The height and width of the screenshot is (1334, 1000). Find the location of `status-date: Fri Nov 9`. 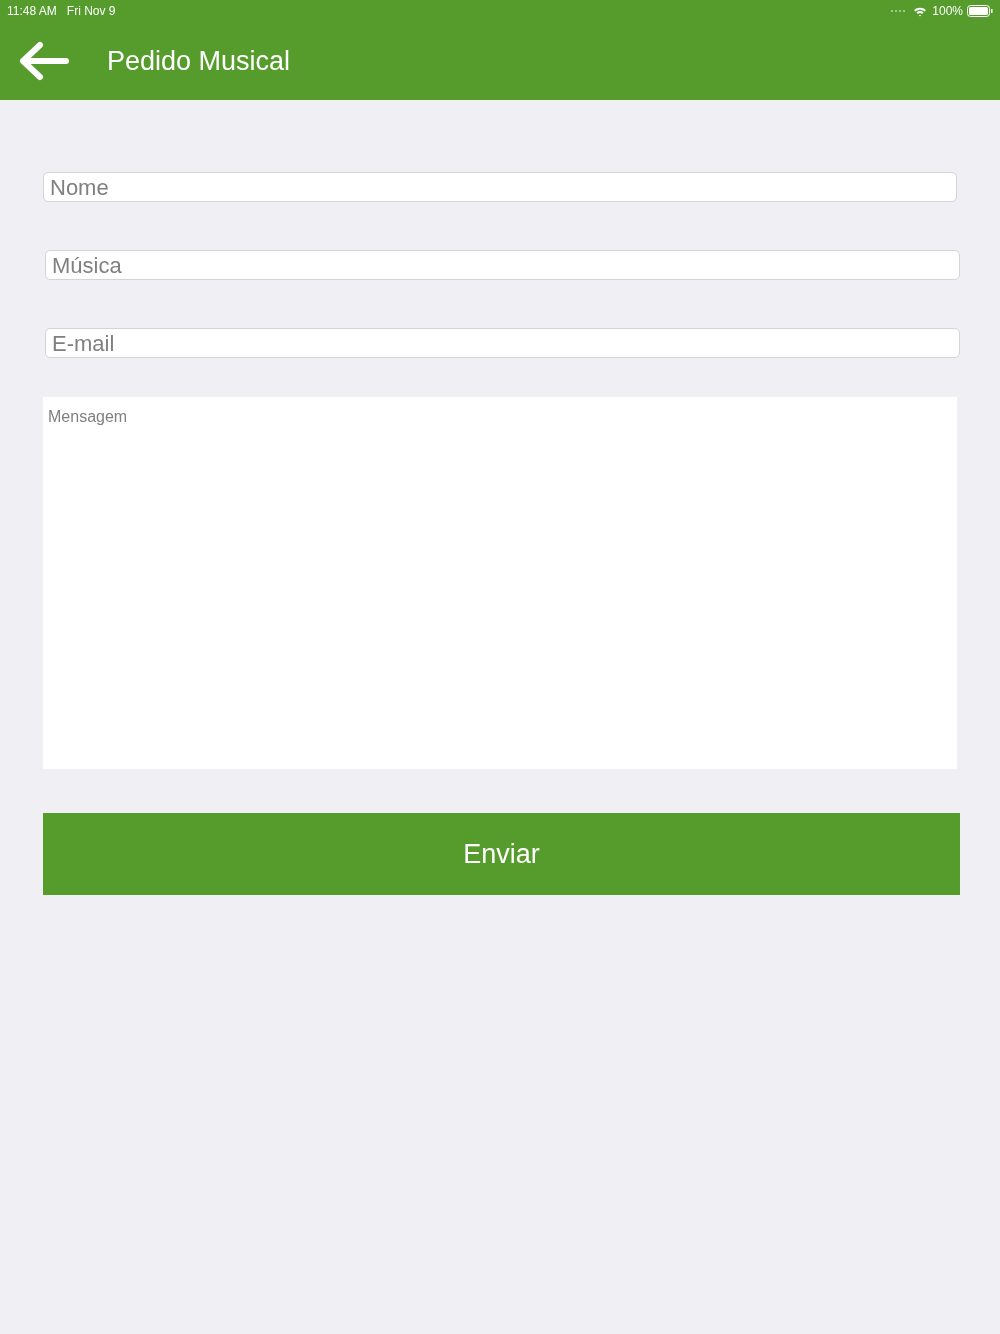

status-date: Fri Nov 9 is located at coordinates (91, 11).